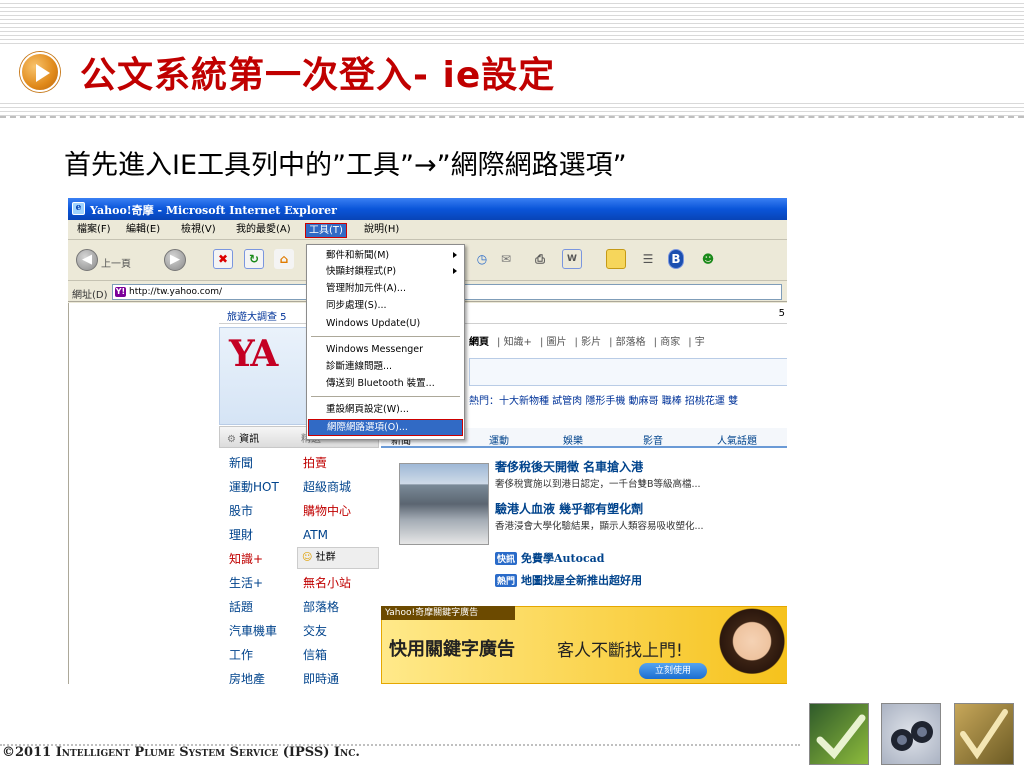 The width and height of the screenshot is (1024, 768). I want to click on search-tab-web: 網頁, so click(479, 342).